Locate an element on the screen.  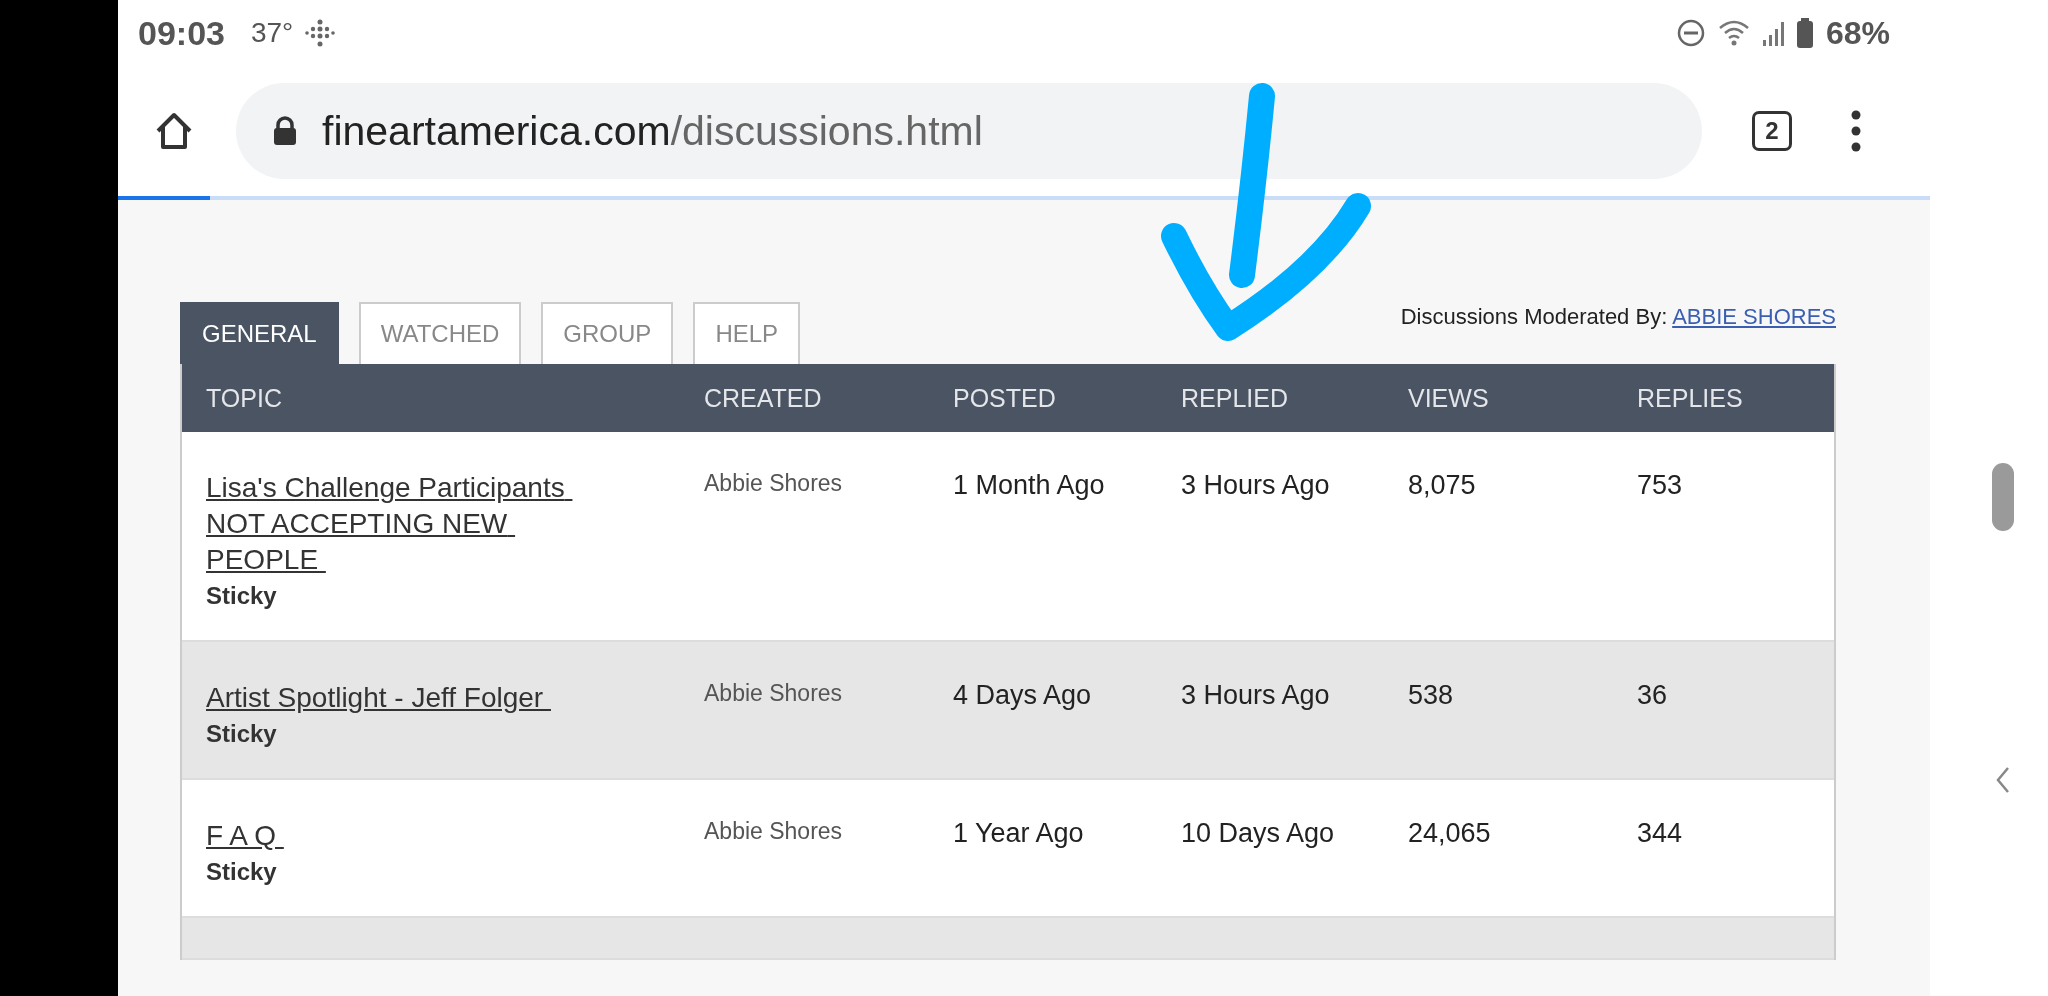
table-cell: 1 Month Ago is located at coordinates (1029, 485).